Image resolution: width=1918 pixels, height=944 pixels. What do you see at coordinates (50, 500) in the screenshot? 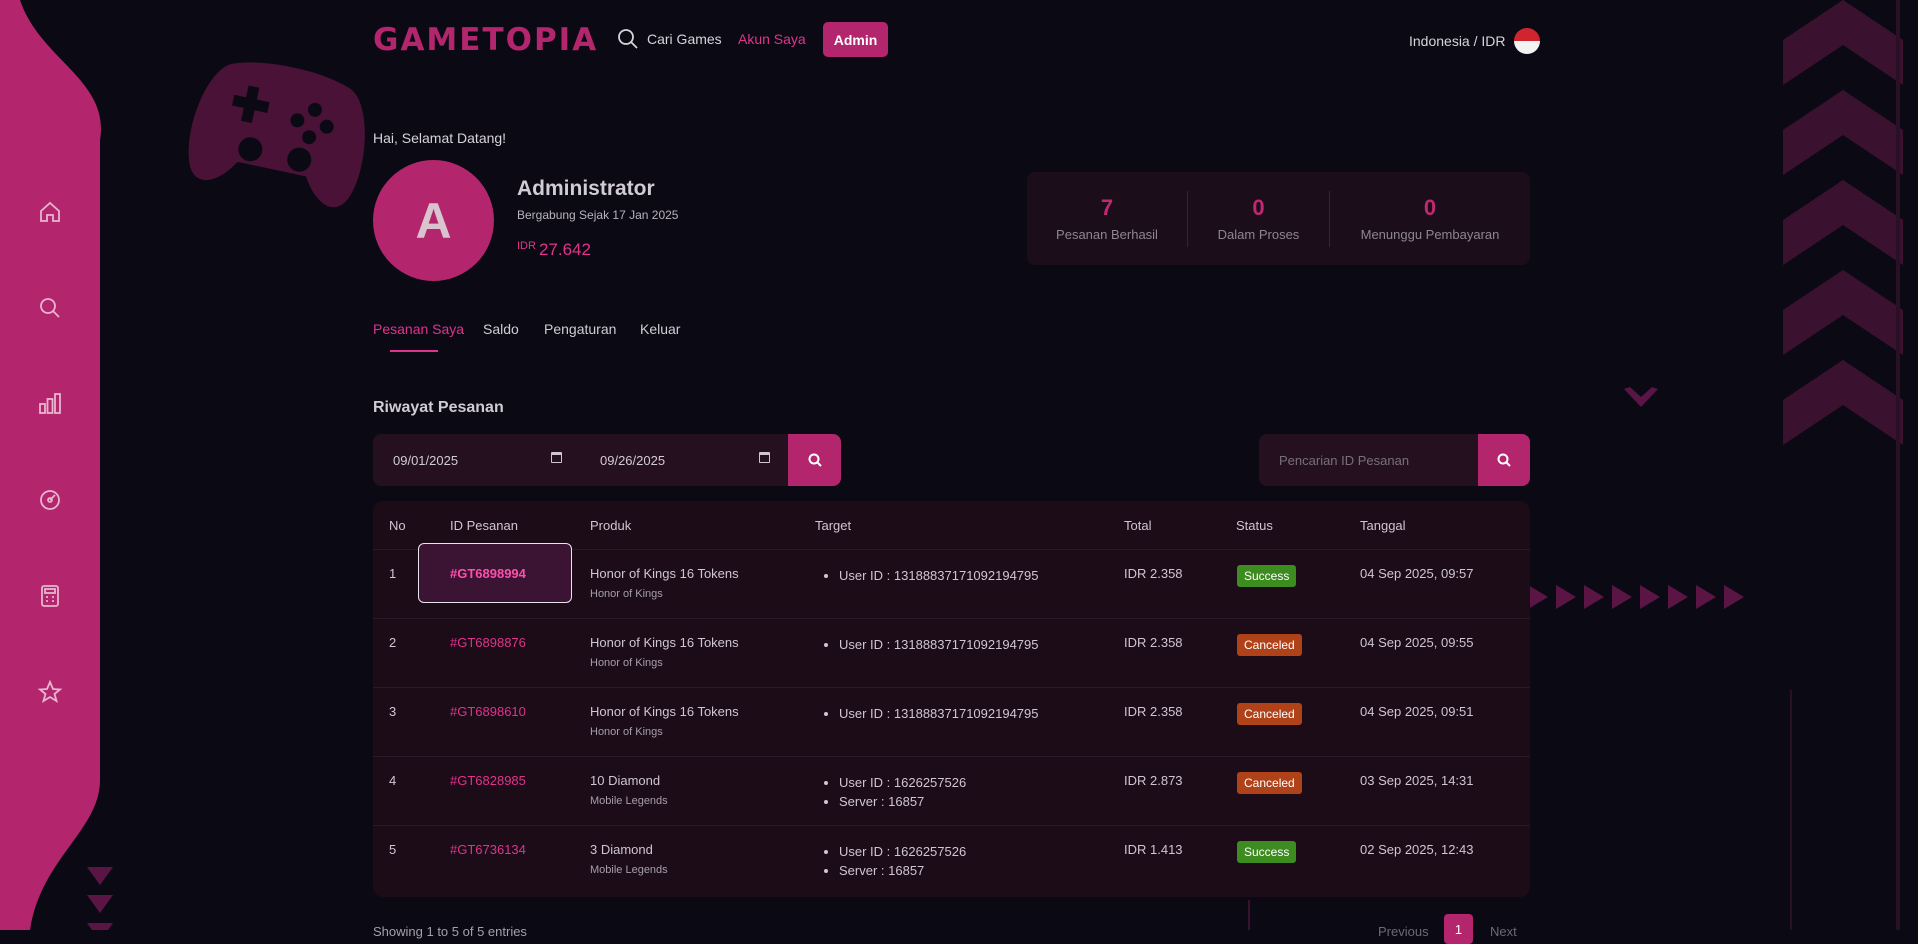
I see `dashboard-icon` at bounding box center [50, 500].